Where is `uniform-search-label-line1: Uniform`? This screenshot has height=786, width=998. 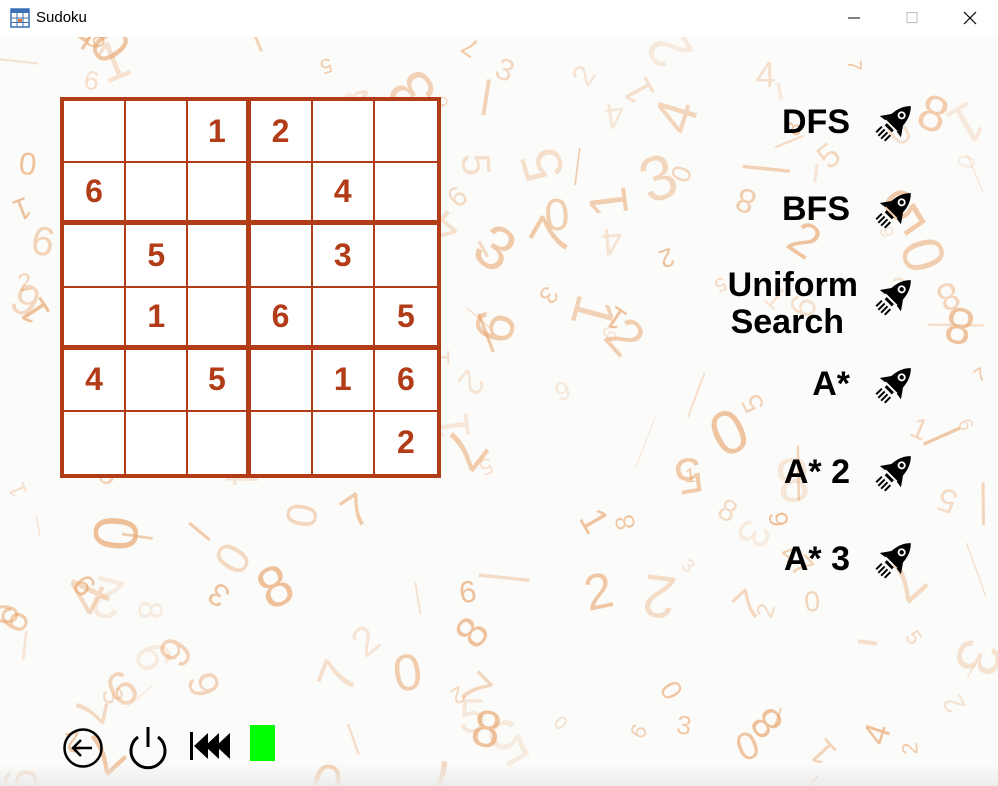
uniform-search-label-line1: Uniform is located at coordinates (792, 285).